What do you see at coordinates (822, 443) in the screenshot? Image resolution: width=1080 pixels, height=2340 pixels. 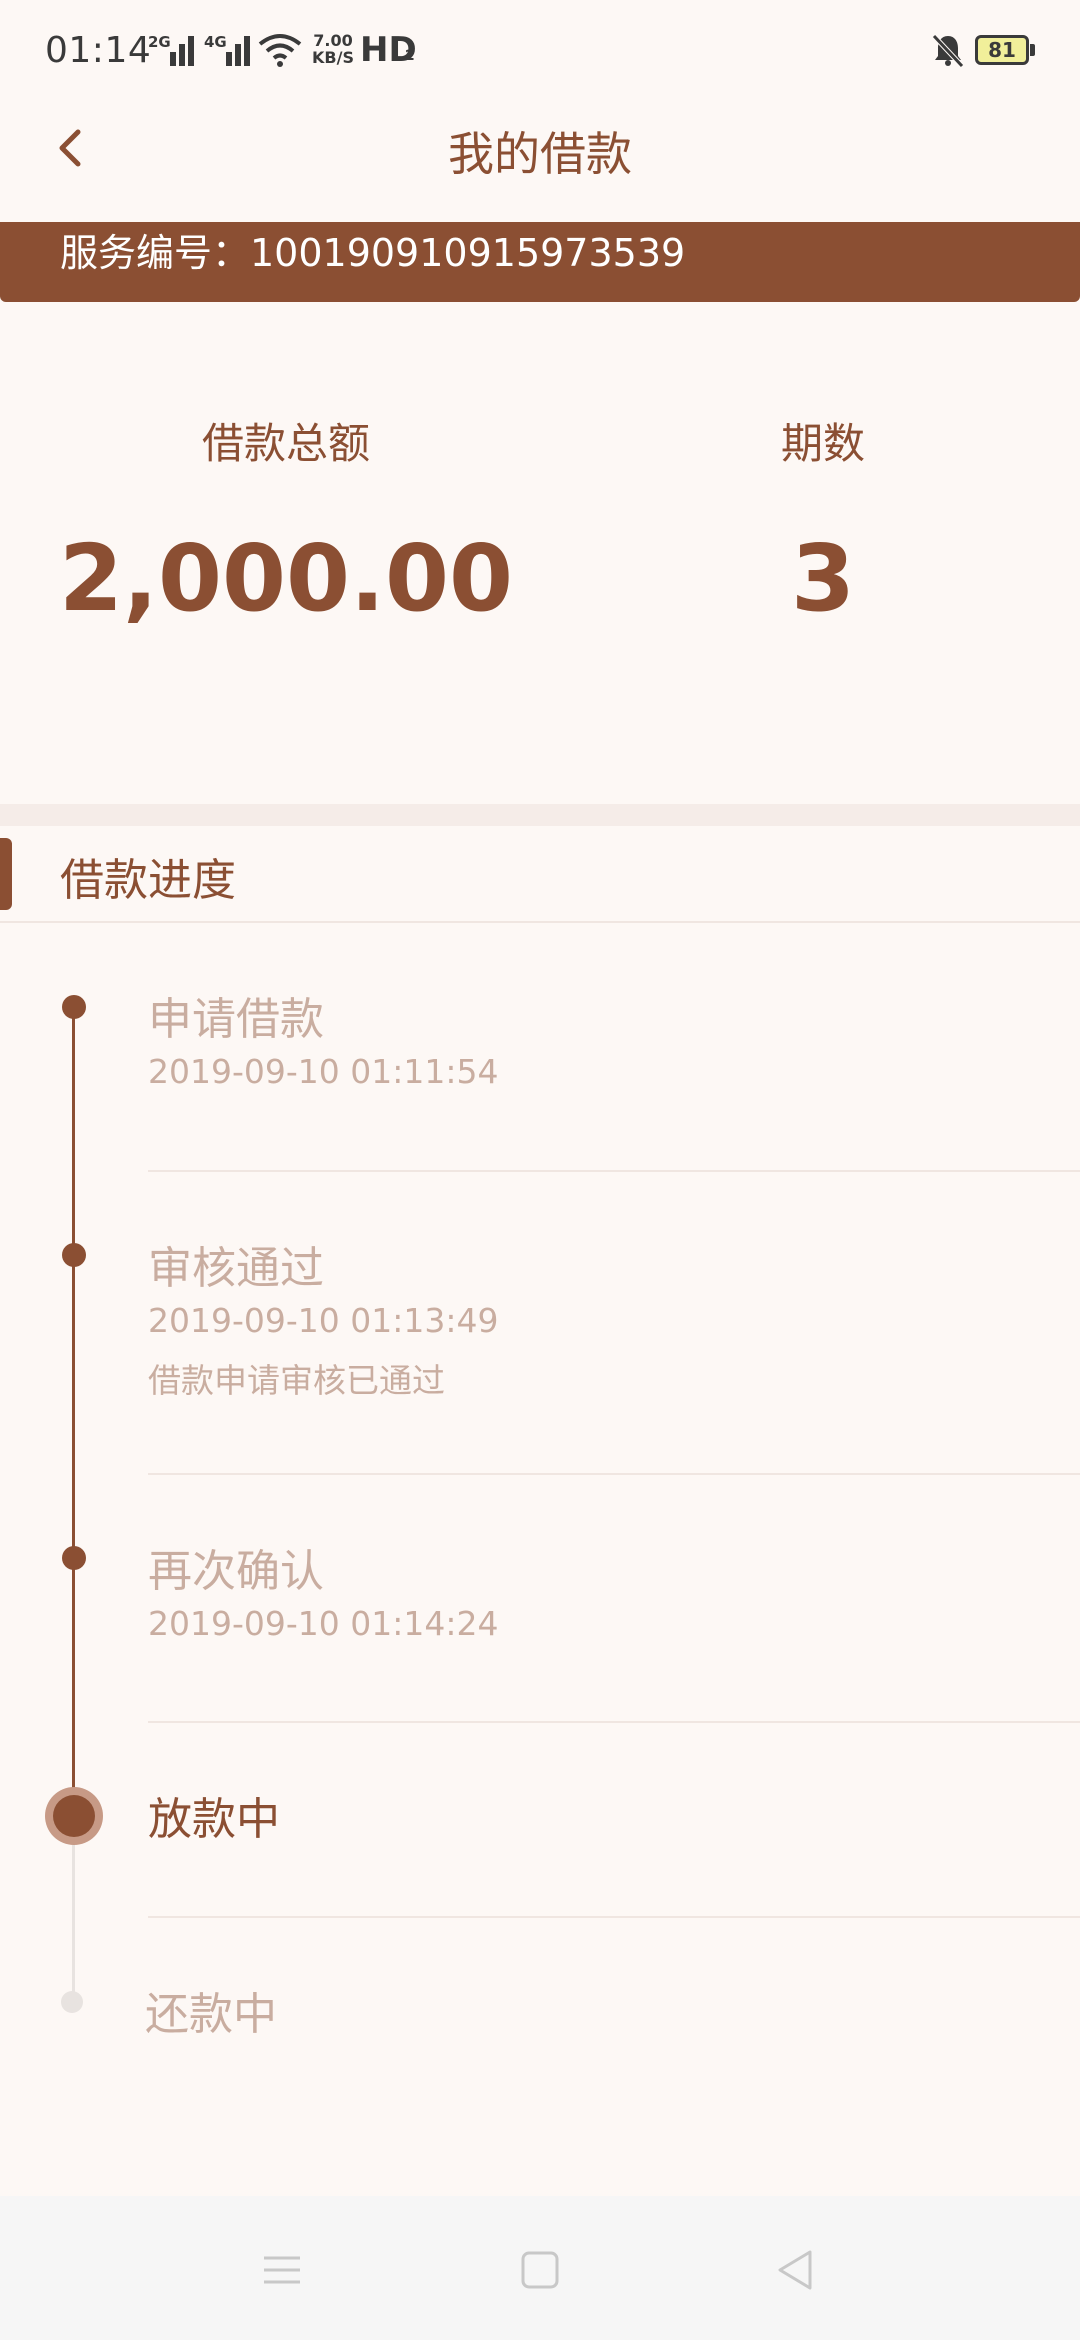 I see `periods-label: 期数` at bounding box center [822, 443].